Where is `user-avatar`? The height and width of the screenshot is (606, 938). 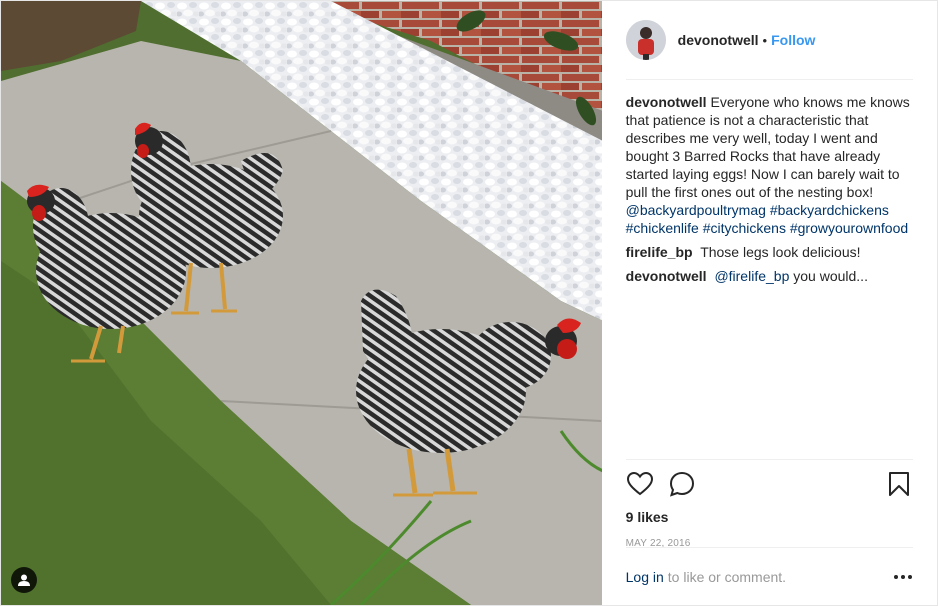
user-avatar is located at coordinates (645, 40).